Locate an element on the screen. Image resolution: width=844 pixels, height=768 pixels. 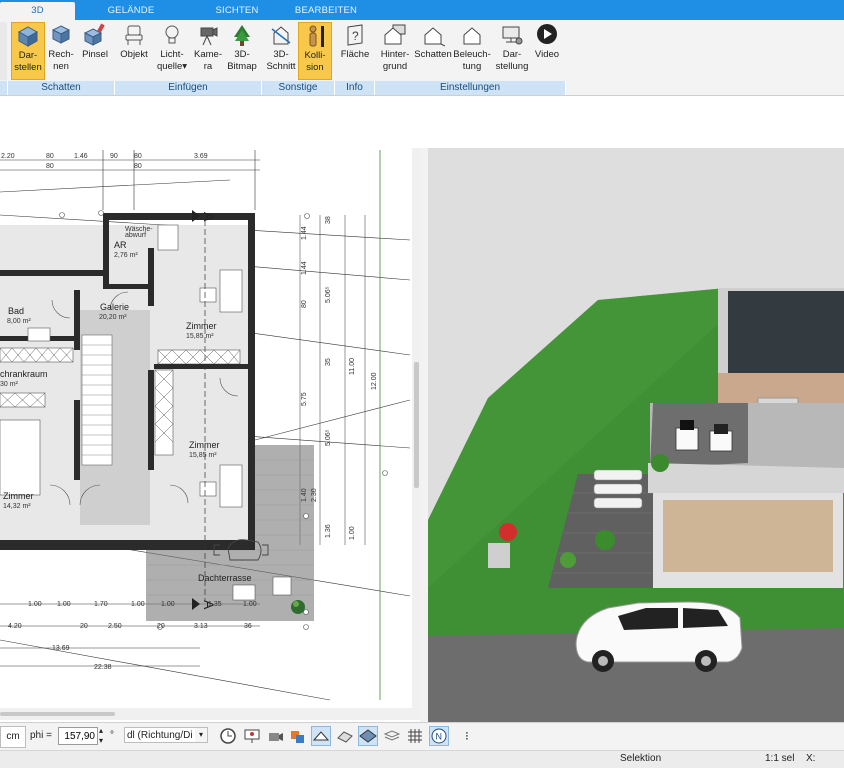
dim-right-1: 38 is located at coordinates (328, 220).